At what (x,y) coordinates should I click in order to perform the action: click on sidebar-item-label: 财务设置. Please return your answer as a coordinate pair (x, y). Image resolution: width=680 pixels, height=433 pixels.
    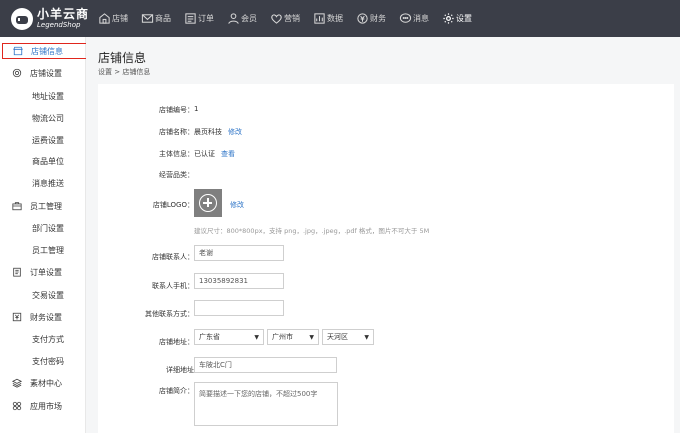
    Looking at the image, I should click on (46, 317).